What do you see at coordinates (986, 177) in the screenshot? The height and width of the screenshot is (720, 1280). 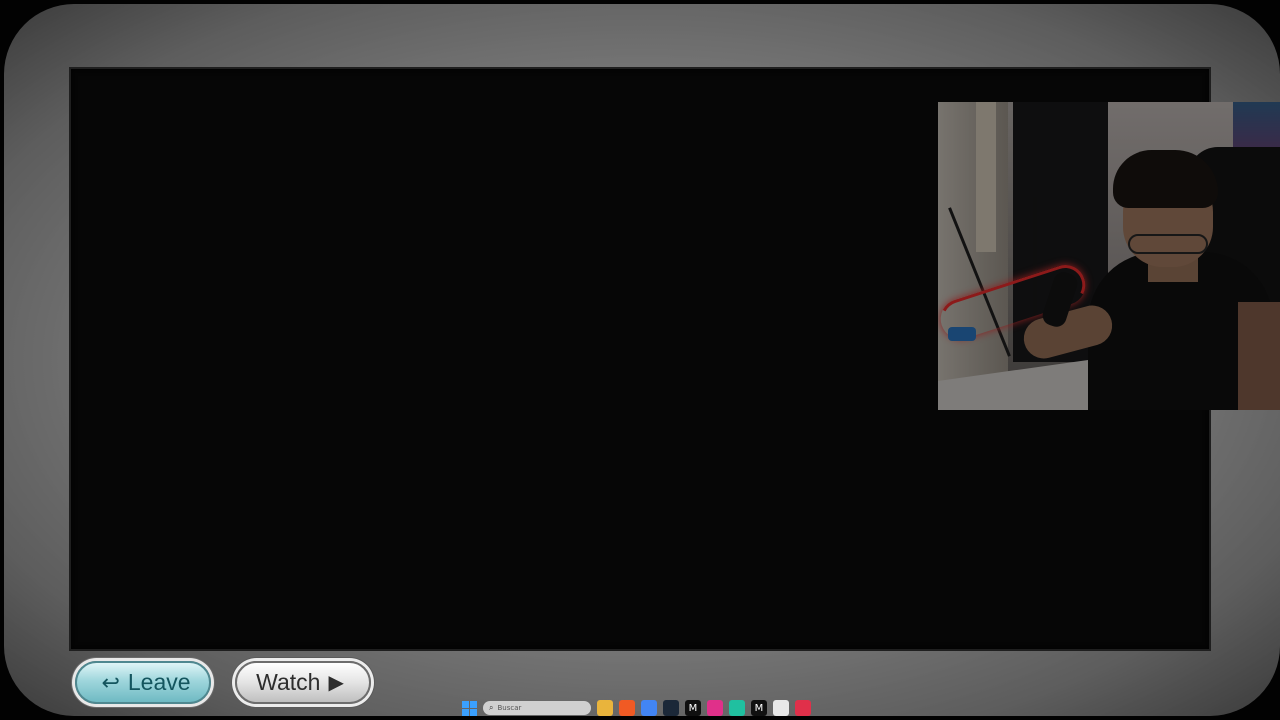 I see `webcam-door` at bounding box center [986, 177].